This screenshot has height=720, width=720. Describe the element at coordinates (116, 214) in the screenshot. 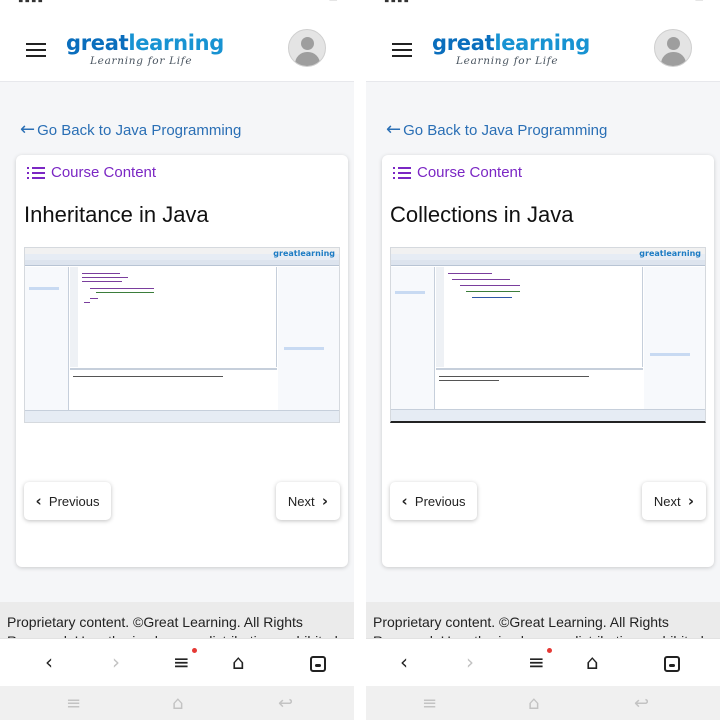

I see `lesson-title: Inheritance in Java` at that location.